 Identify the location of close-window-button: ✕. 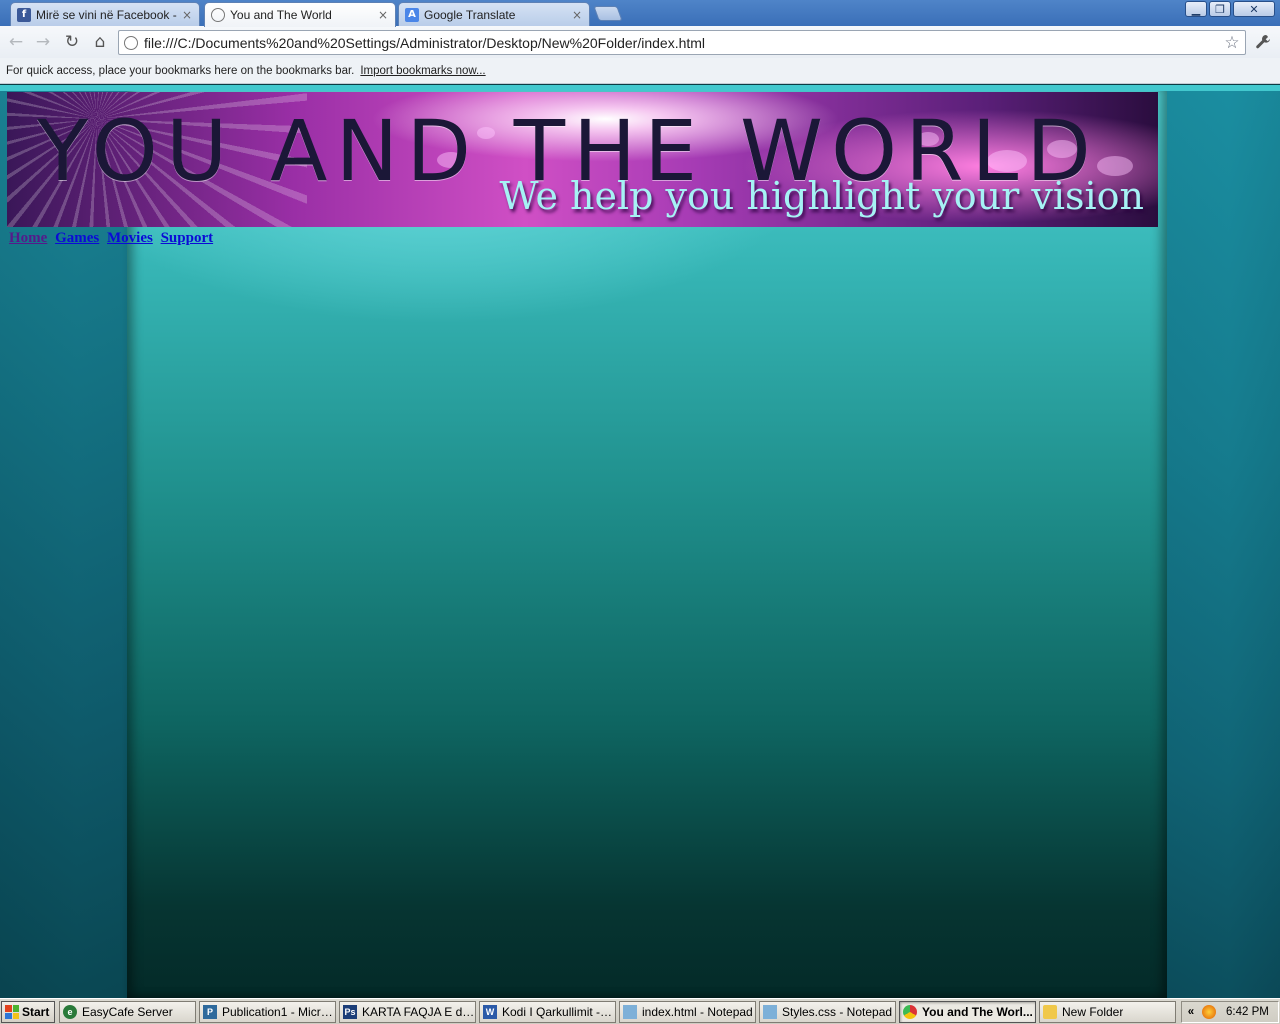
(1254, 9).